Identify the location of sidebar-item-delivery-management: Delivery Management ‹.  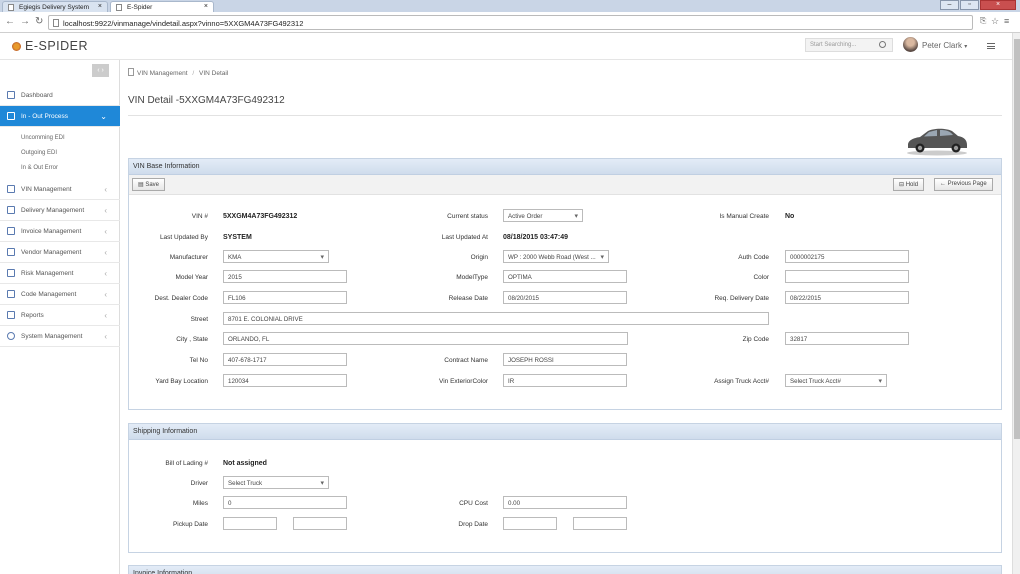
(60, 210).